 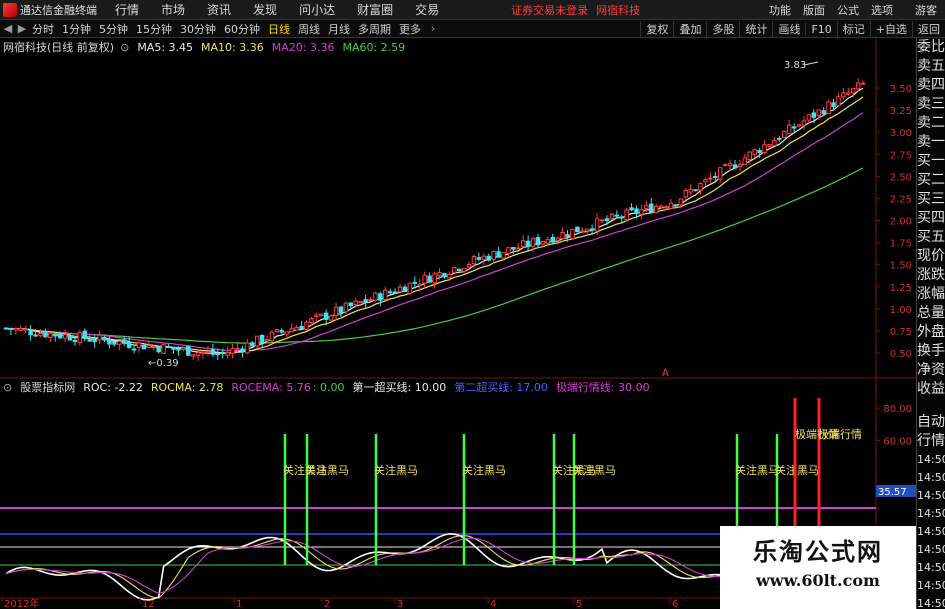 I want to click on quote-field-label: 委比, so click(x=931, y=47).